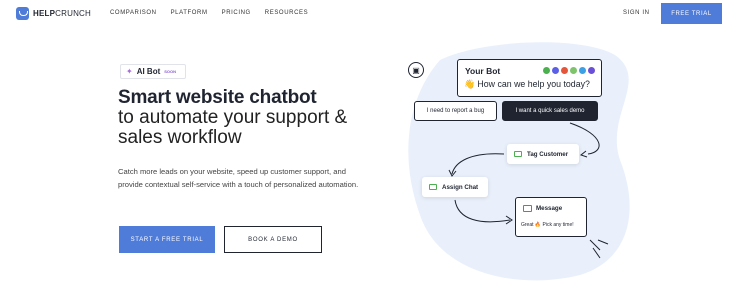  I want to click on assign-icon, so click(433, 187).